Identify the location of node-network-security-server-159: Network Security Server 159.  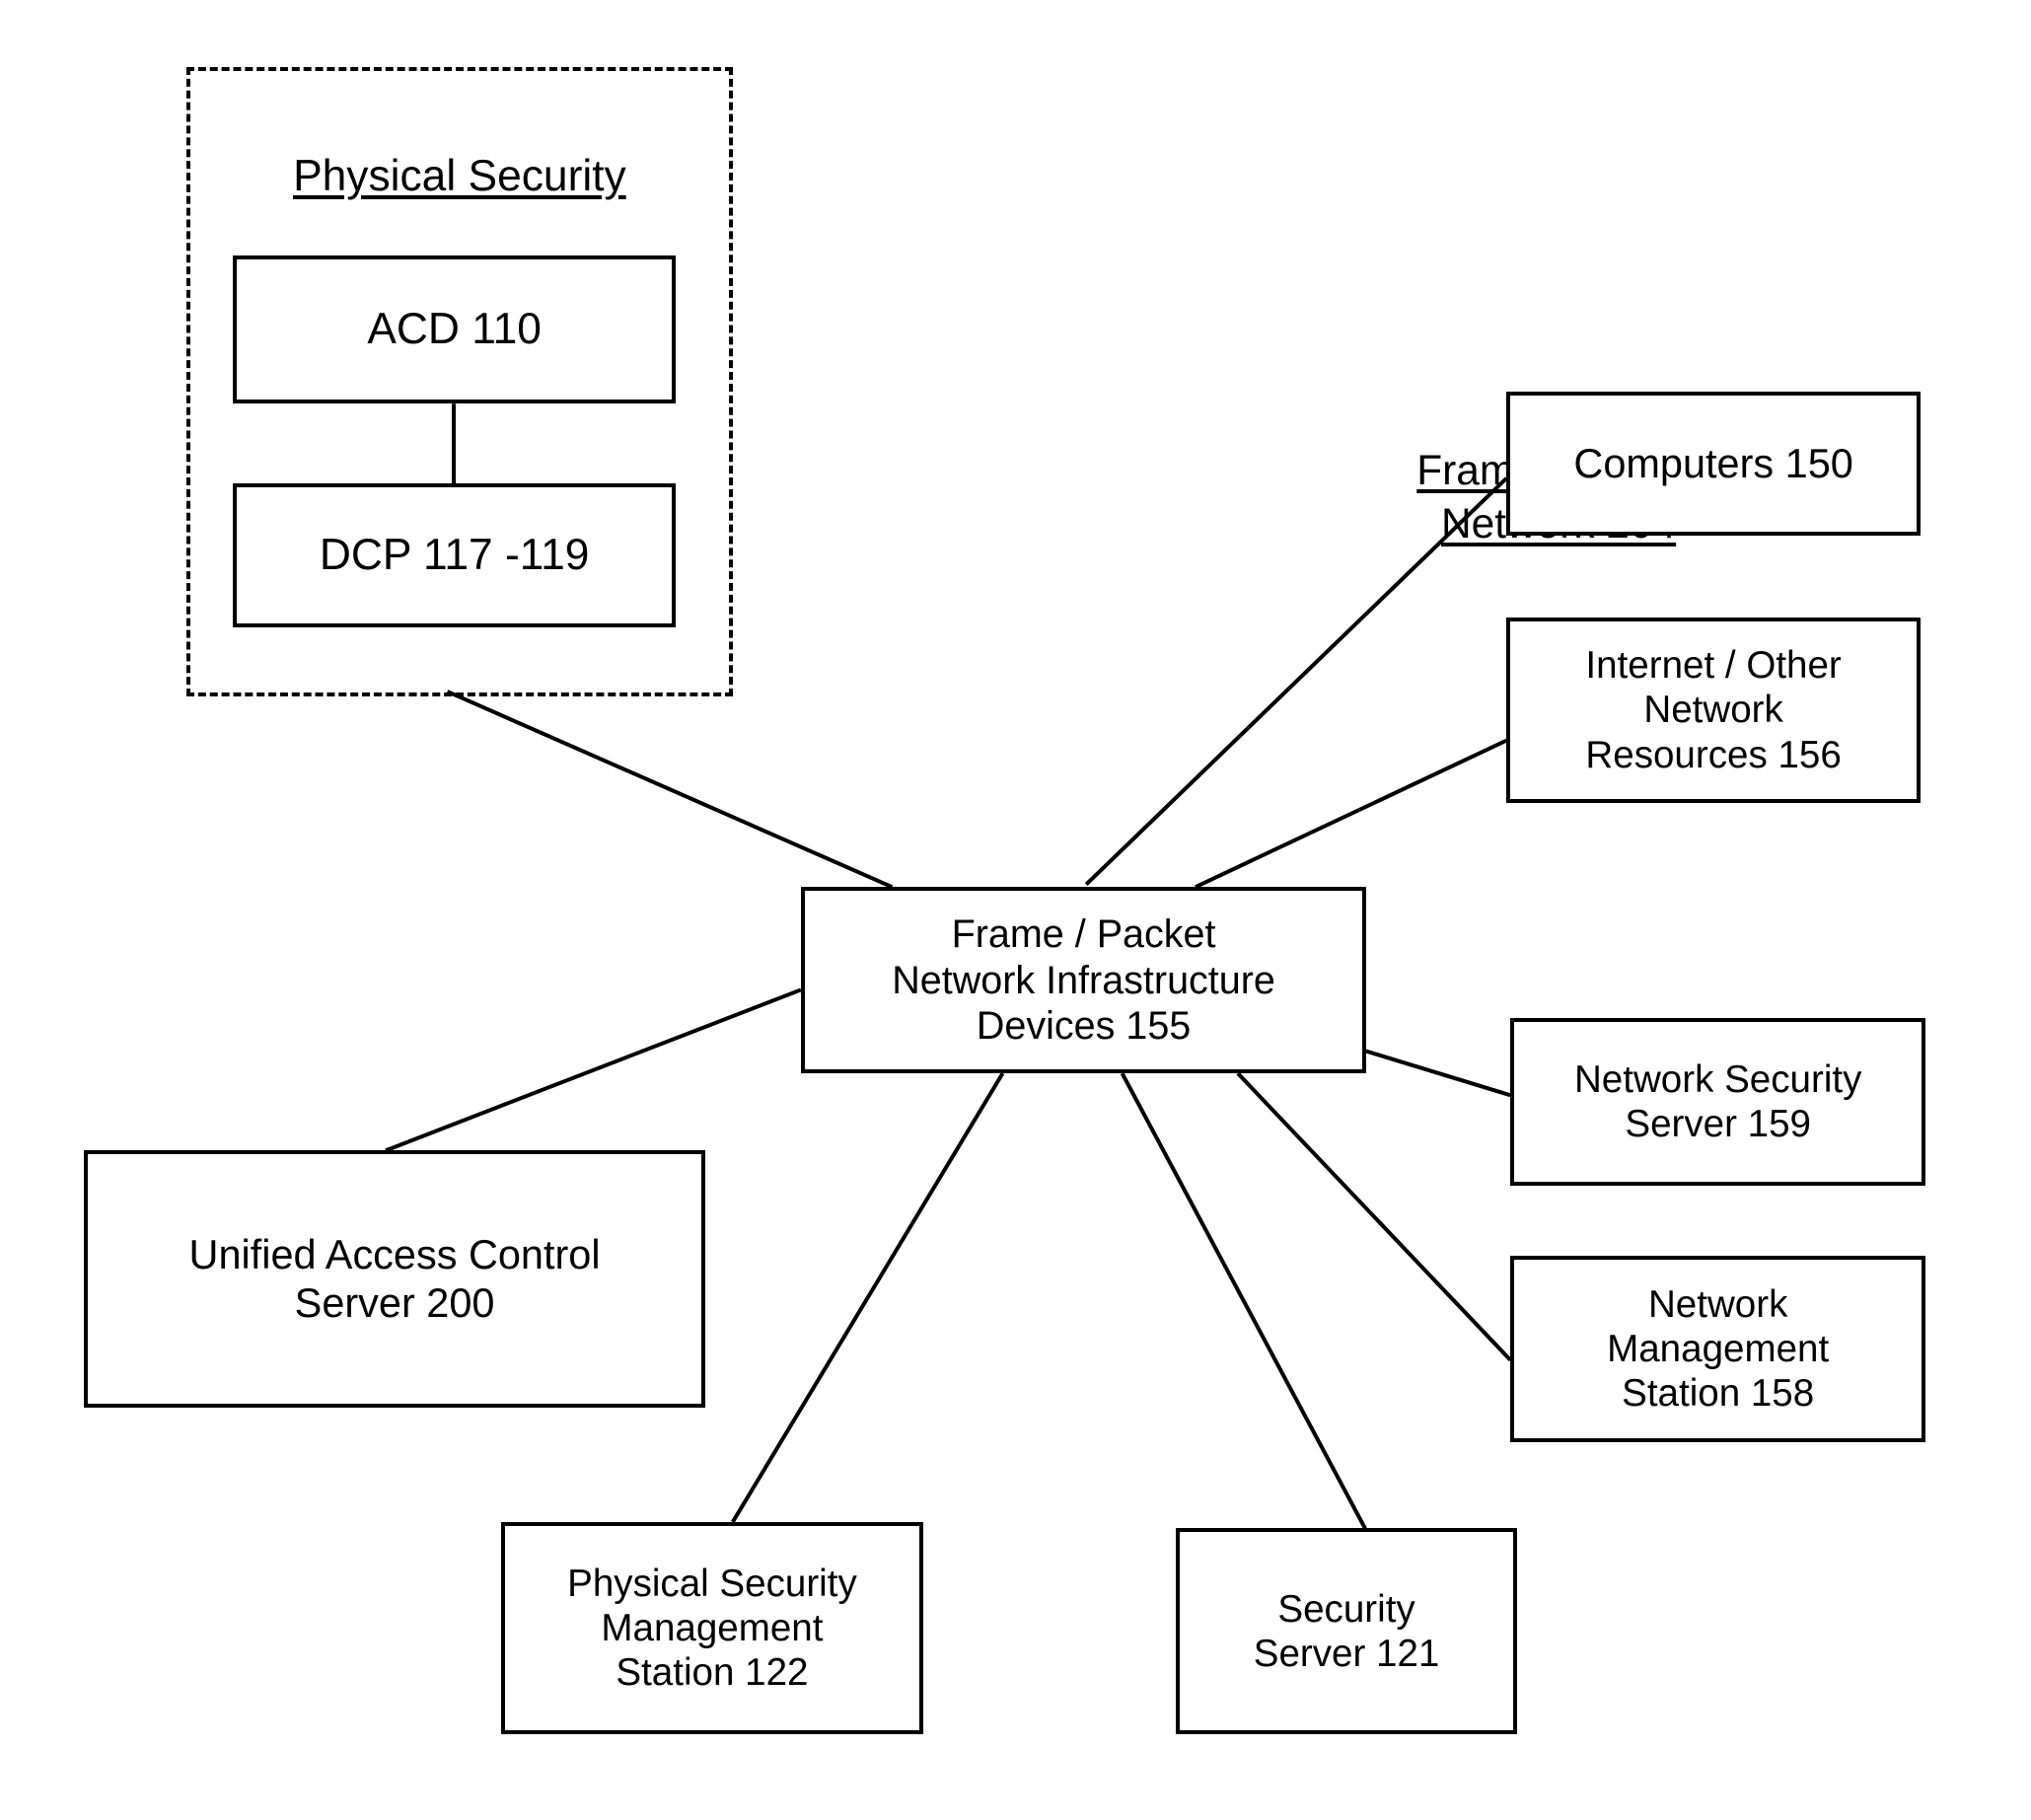
(1718, 1102).